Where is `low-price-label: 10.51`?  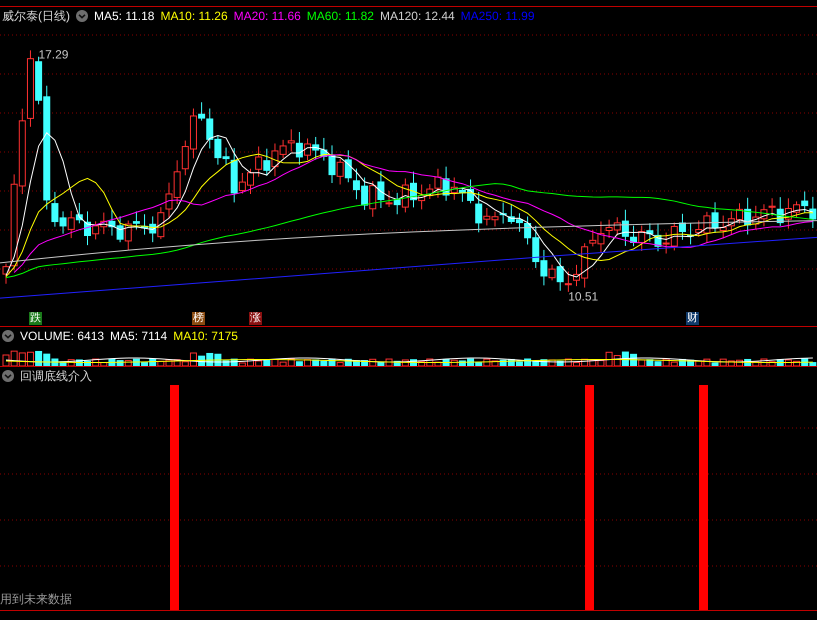 low-price-label: 10.51 is located at coordinates (583, 297).